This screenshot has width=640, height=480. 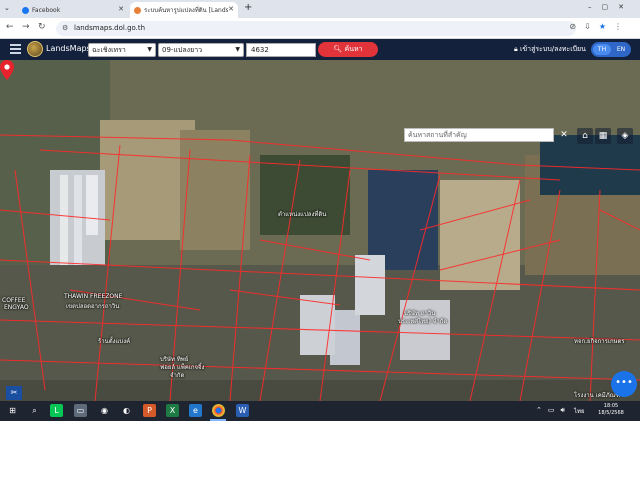 I want to click on address-bar: ← → ↻ ⚙ landsmaps.dol.go.th ⊘⇩★⋮, so click(x=320, y=28).